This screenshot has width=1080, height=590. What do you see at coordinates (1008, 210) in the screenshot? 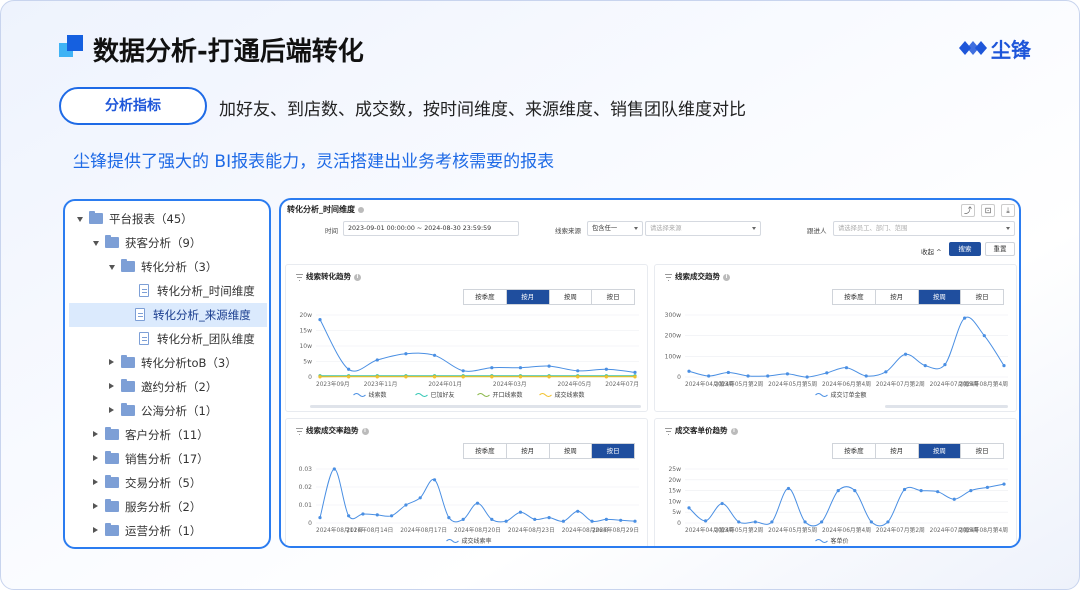
I see `download-icon: ⤓` at bounding box center [1008, 210].